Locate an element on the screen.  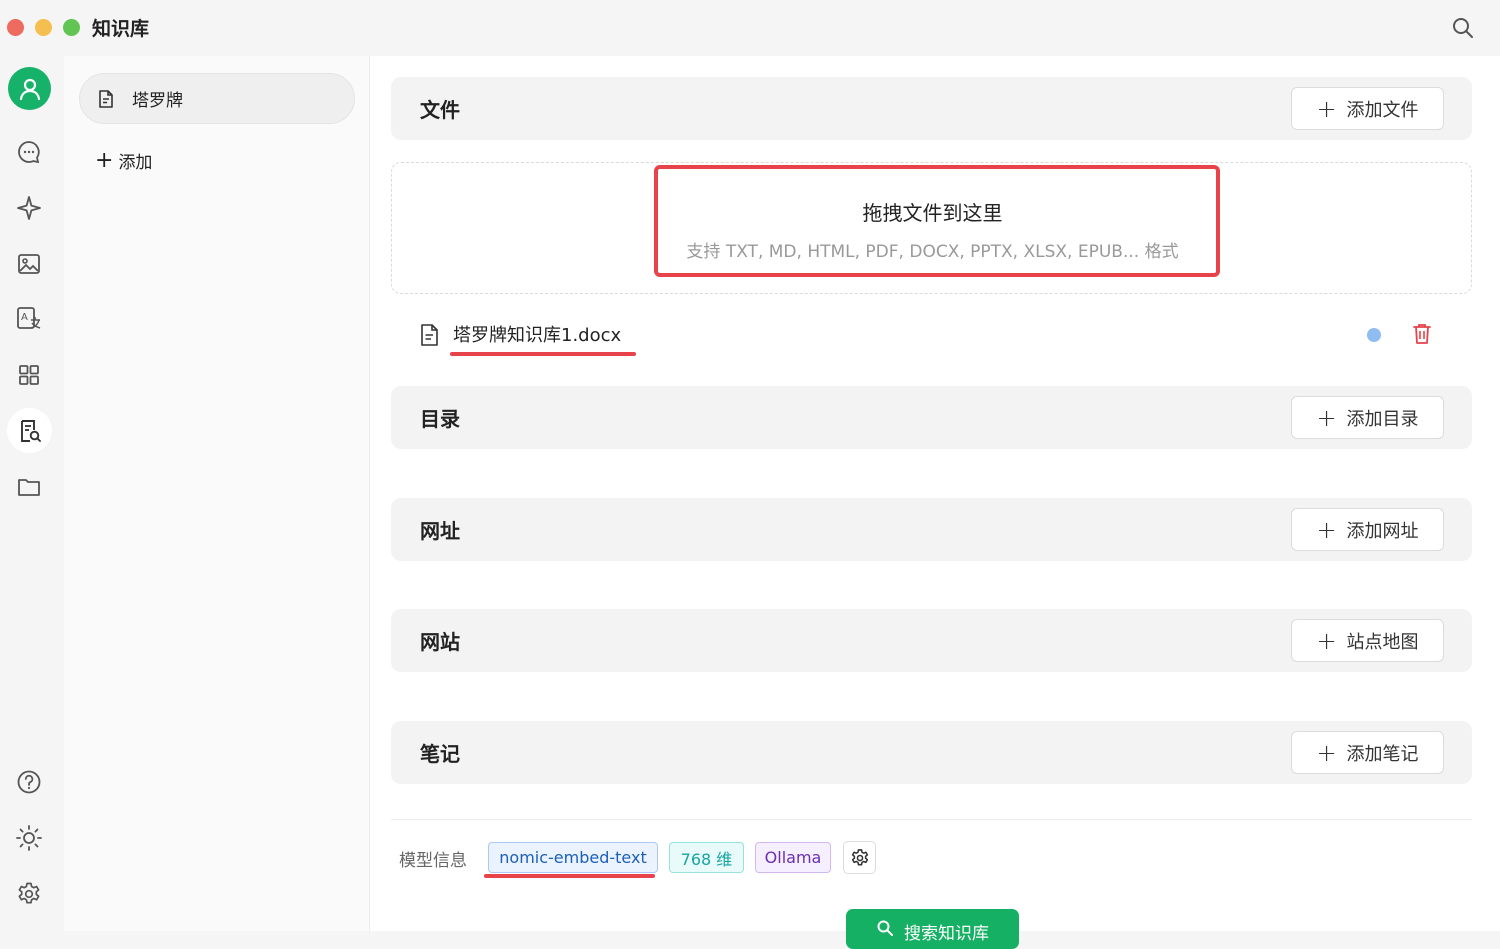
search-knowledge-base-label: 搜索知识库 is located at coordinates (946, 934).